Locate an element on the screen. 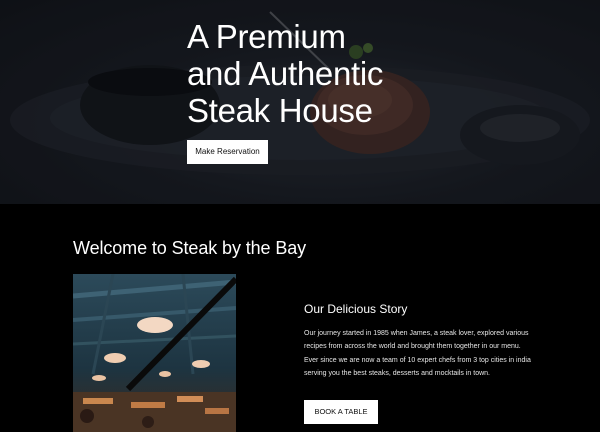 This screenshot has width=600, height=432. hero-title-line2: and Authentic is located at coordinates (285, 73).